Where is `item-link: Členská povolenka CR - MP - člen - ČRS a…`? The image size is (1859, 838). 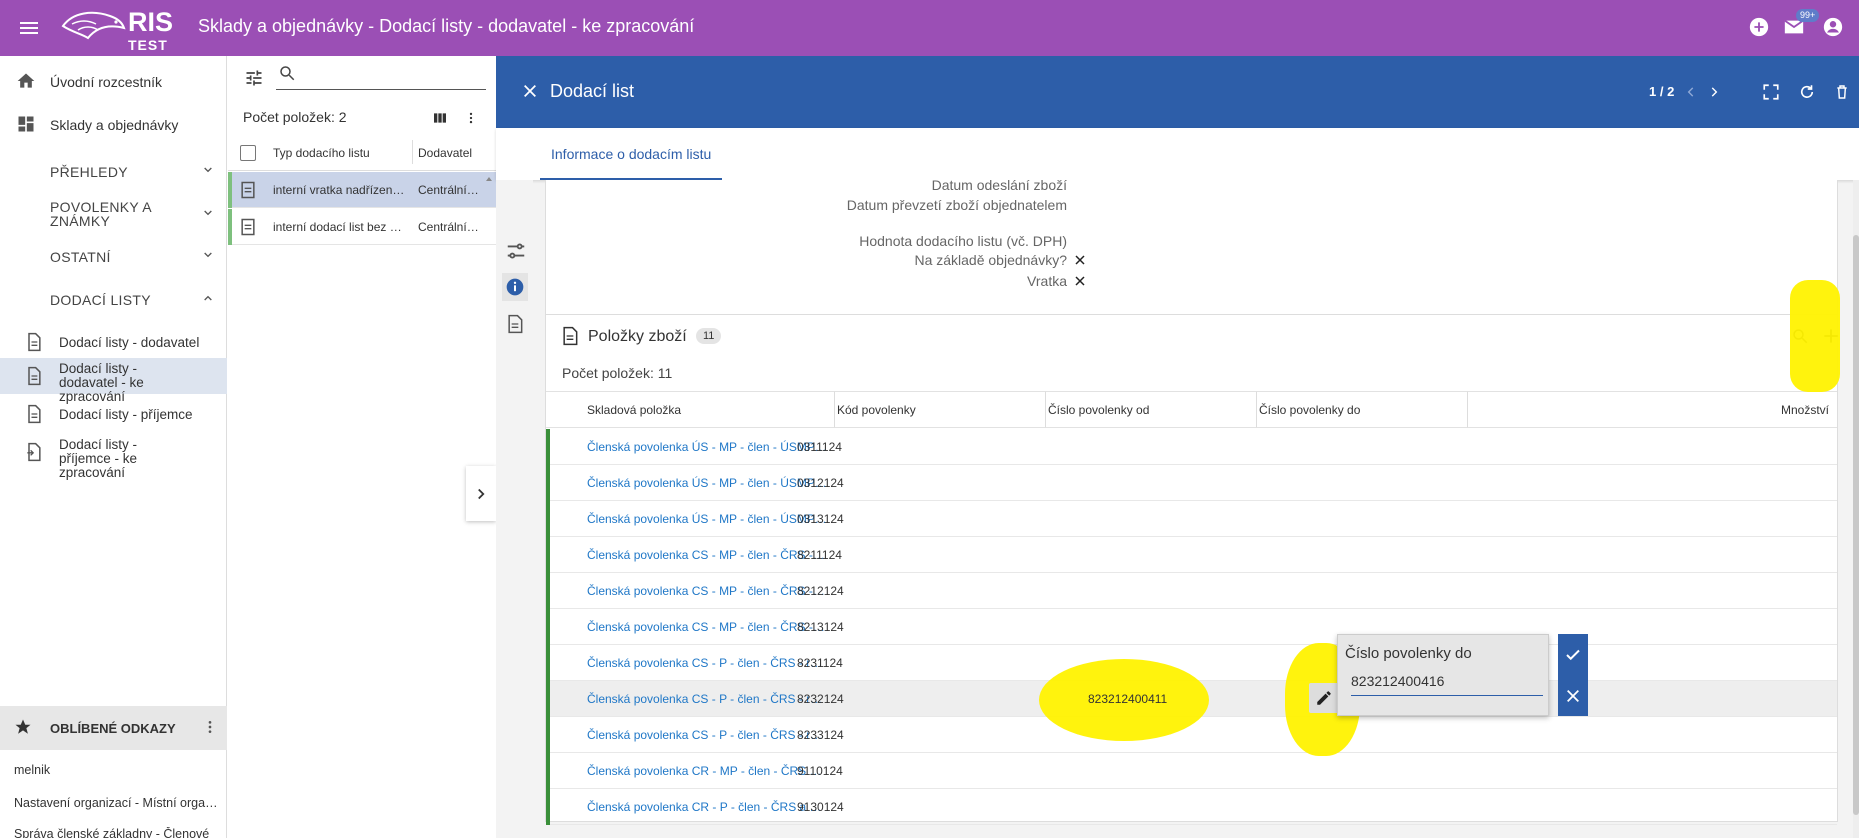 item-link: Členská povolenka CR - MP - člen - ČRS a… is located at coordinates (707, 771).